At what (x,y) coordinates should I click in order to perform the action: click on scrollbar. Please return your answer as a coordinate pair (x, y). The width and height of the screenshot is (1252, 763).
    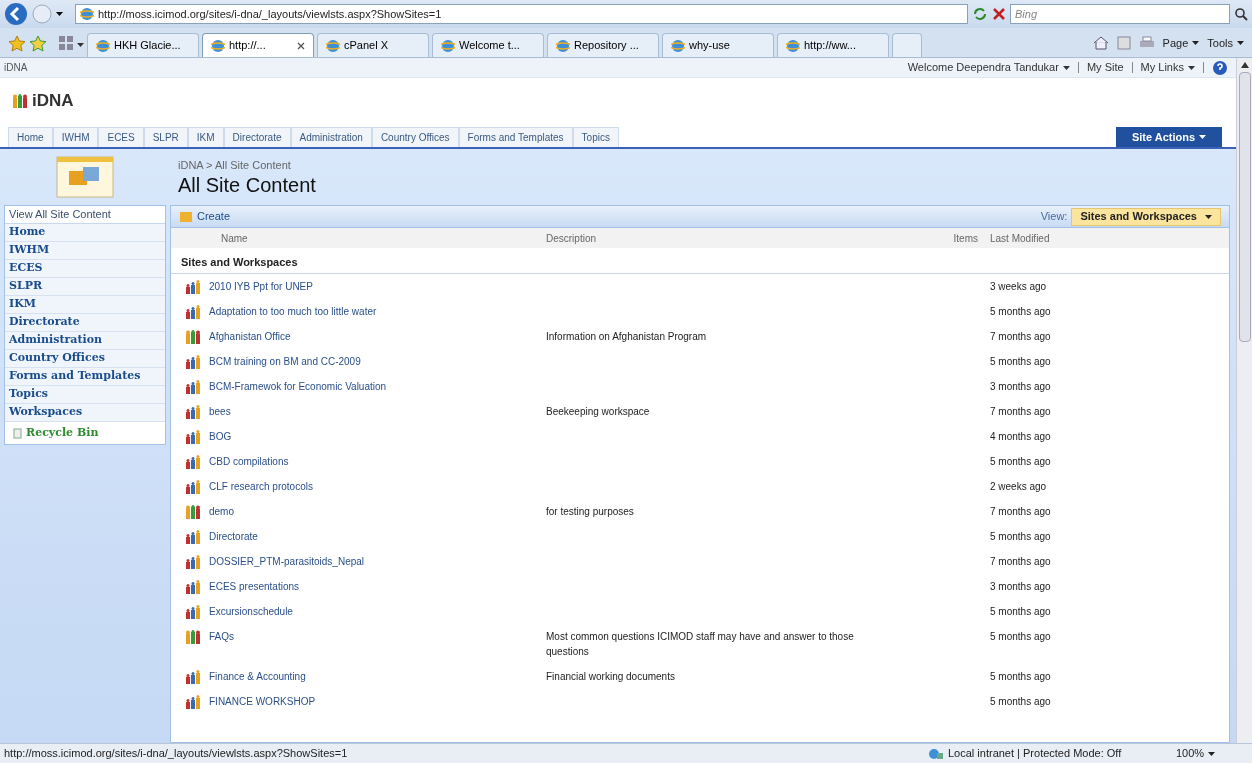
    Looking at the image, I should click on (1244, 400).